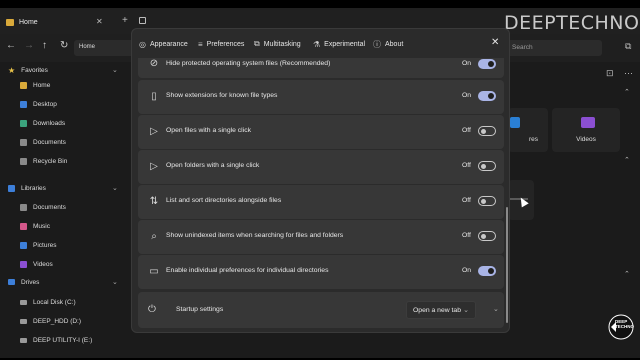 The height and width of the screenshot is (360, 640). I want to click on scrollbar, so click(507, 265).